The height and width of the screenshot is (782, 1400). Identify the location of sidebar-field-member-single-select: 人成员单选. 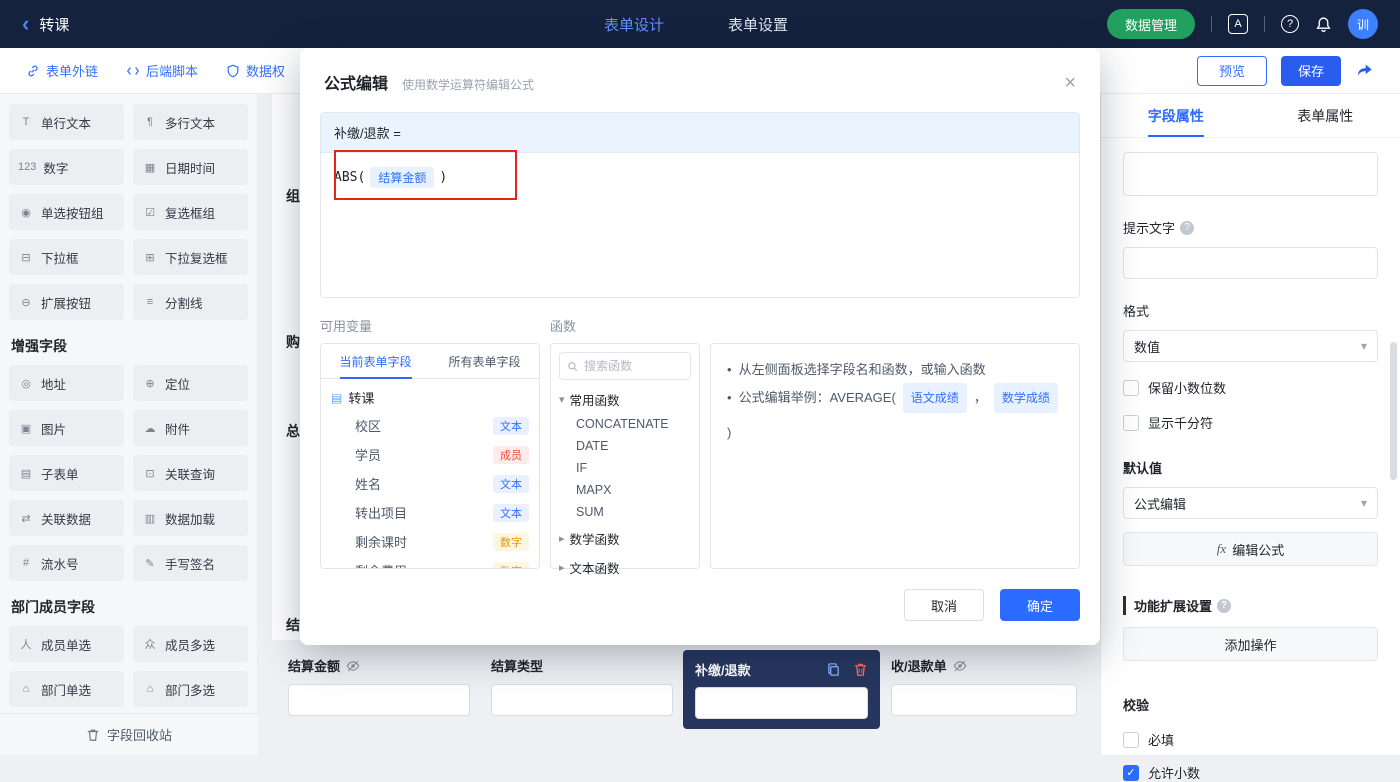
(66, 644).